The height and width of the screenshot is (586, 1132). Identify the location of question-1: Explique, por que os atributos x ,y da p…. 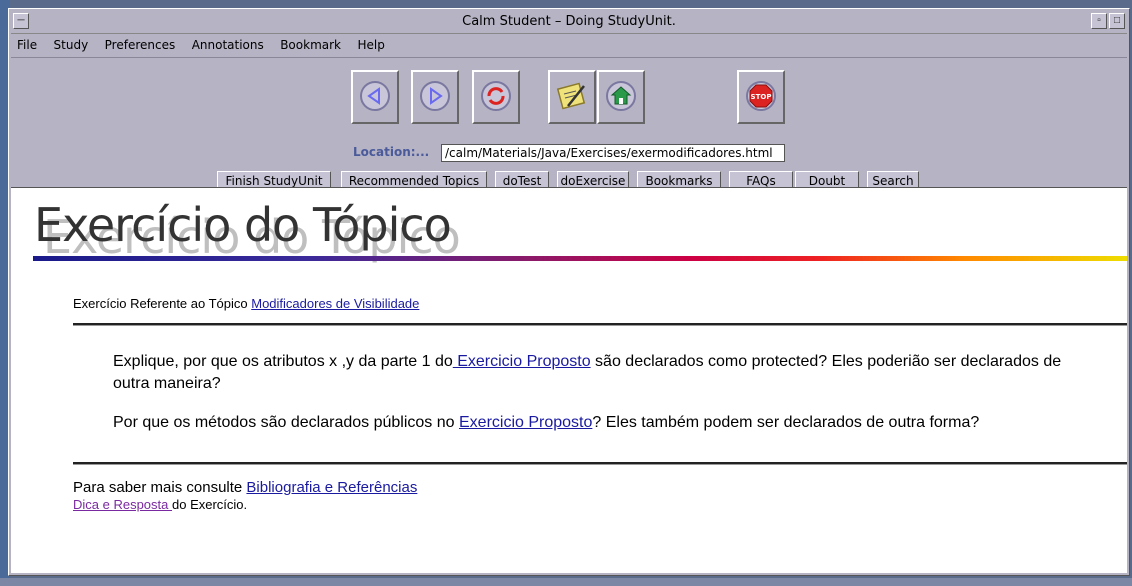
(603, 373).